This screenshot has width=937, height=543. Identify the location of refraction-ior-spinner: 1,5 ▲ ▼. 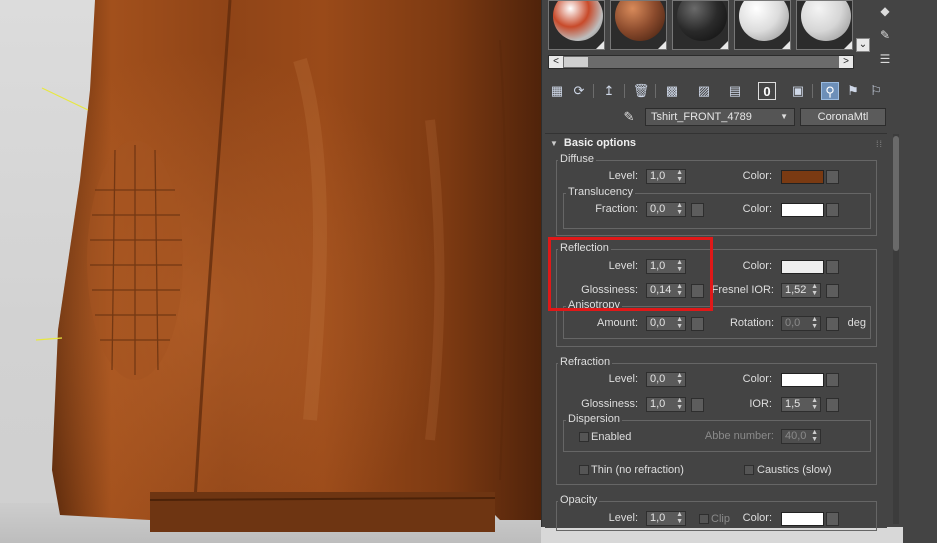
(801, 404).